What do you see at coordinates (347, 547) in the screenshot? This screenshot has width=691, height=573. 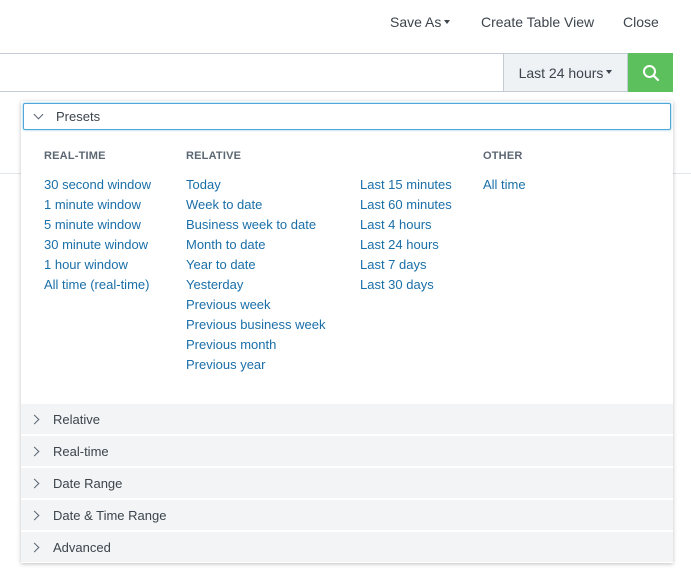 I see `advanced-accordion-header: Advanced` at bounding box center [347, 547].